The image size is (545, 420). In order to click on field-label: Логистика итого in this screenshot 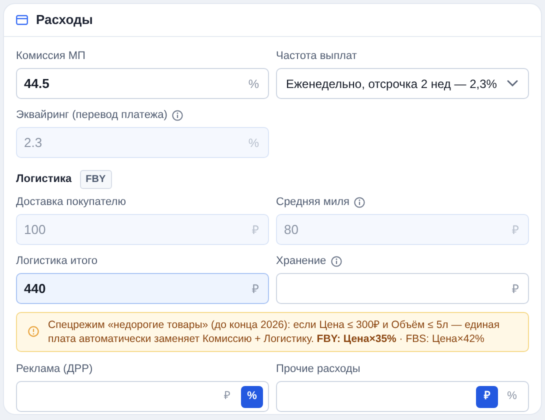, I will do `click(57, 261)`.